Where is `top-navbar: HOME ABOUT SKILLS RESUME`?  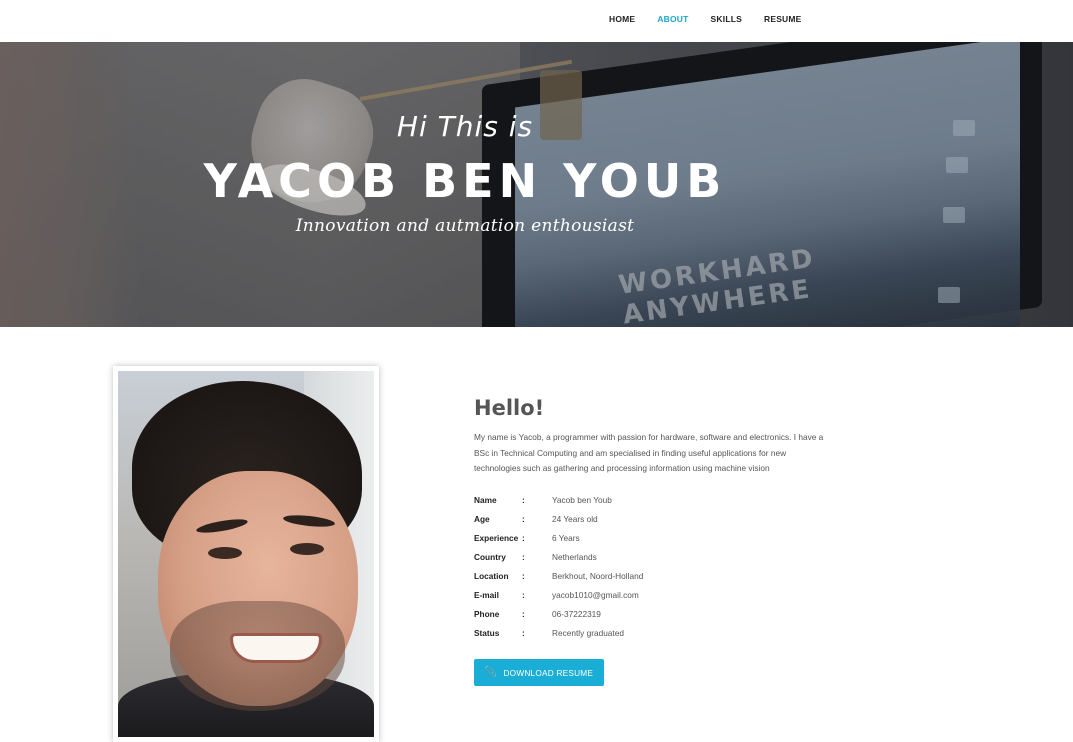 top-navbar: HOME ABOUT SKILLS RESUME is located at coordinates (536, 21).